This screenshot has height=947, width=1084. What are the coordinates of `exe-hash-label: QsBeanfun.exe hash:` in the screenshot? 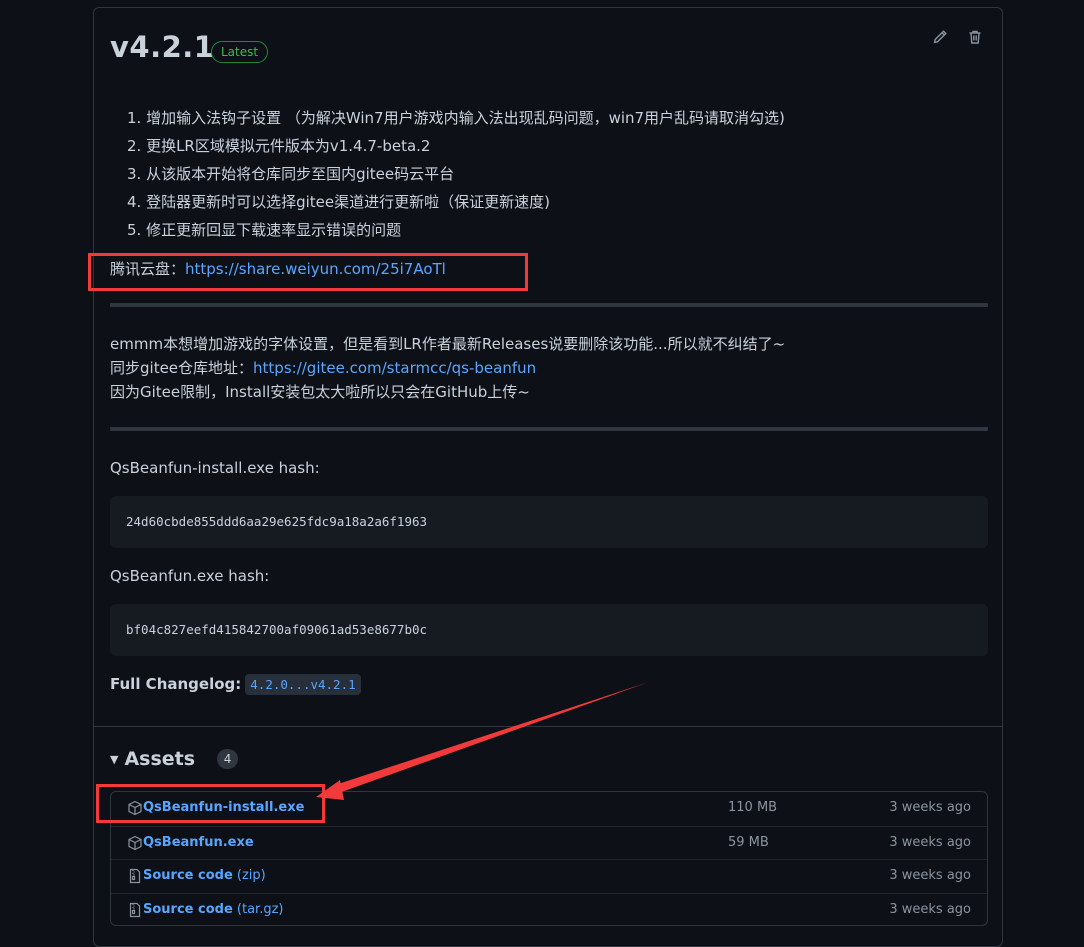 It's located at (190, 576).